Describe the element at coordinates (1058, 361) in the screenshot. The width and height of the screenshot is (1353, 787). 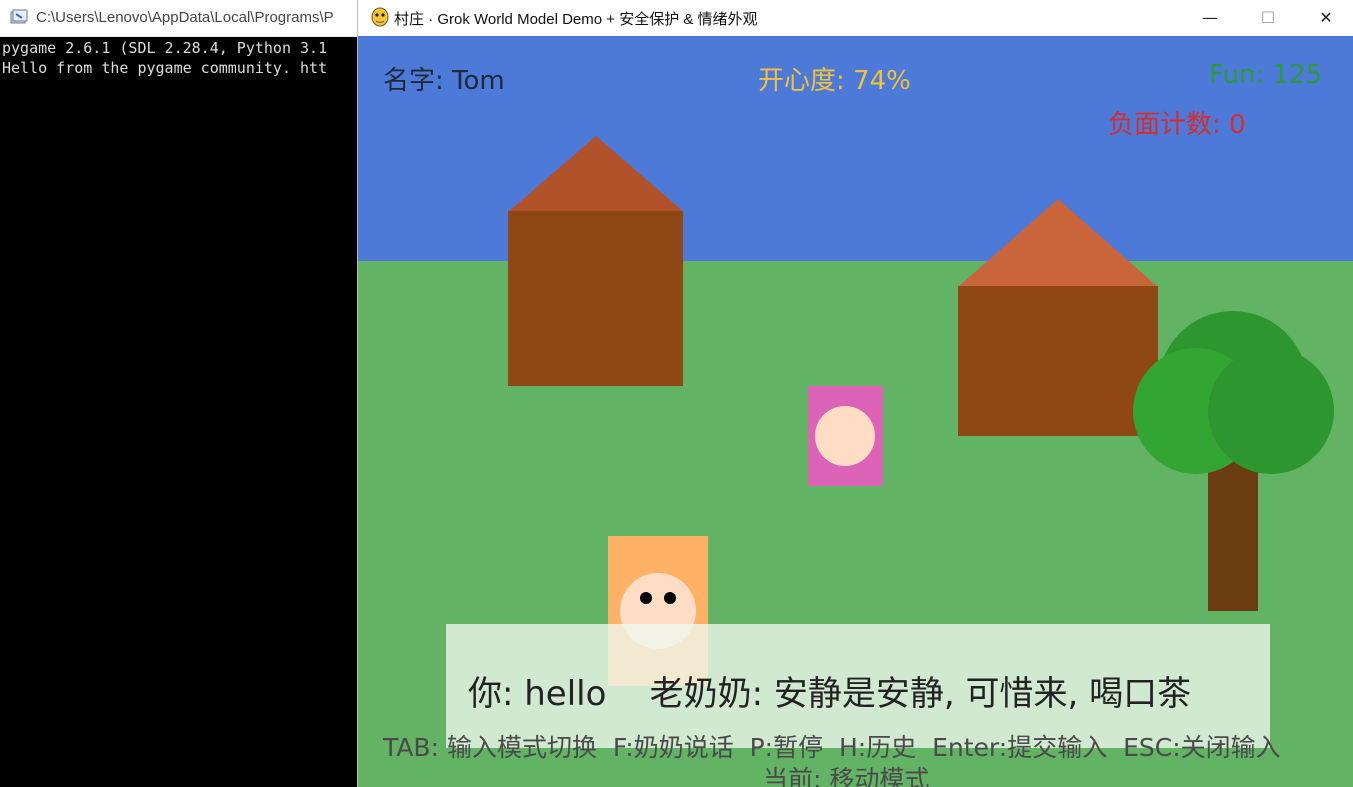
I see `house-right` at that location.